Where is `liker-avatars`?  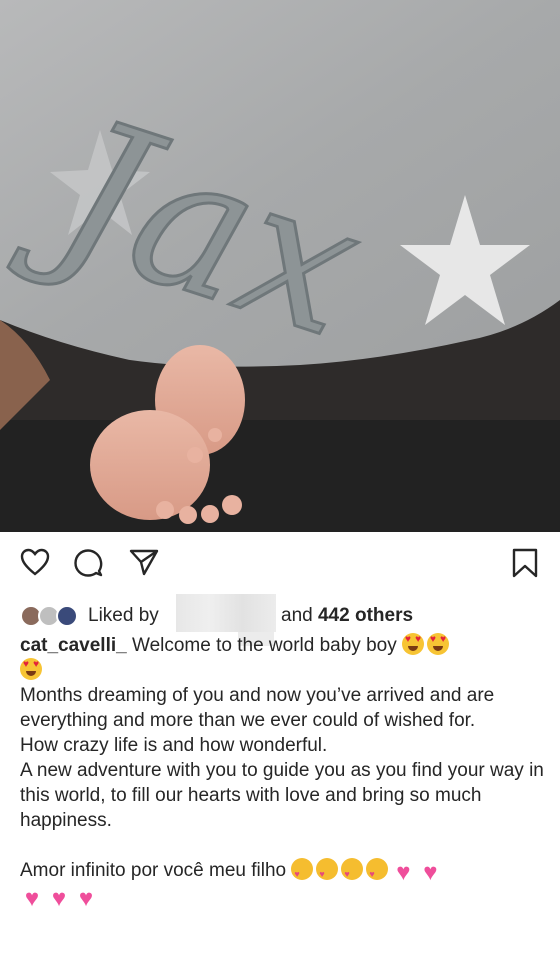 liker-avatars is located at coordinates (51, 616).